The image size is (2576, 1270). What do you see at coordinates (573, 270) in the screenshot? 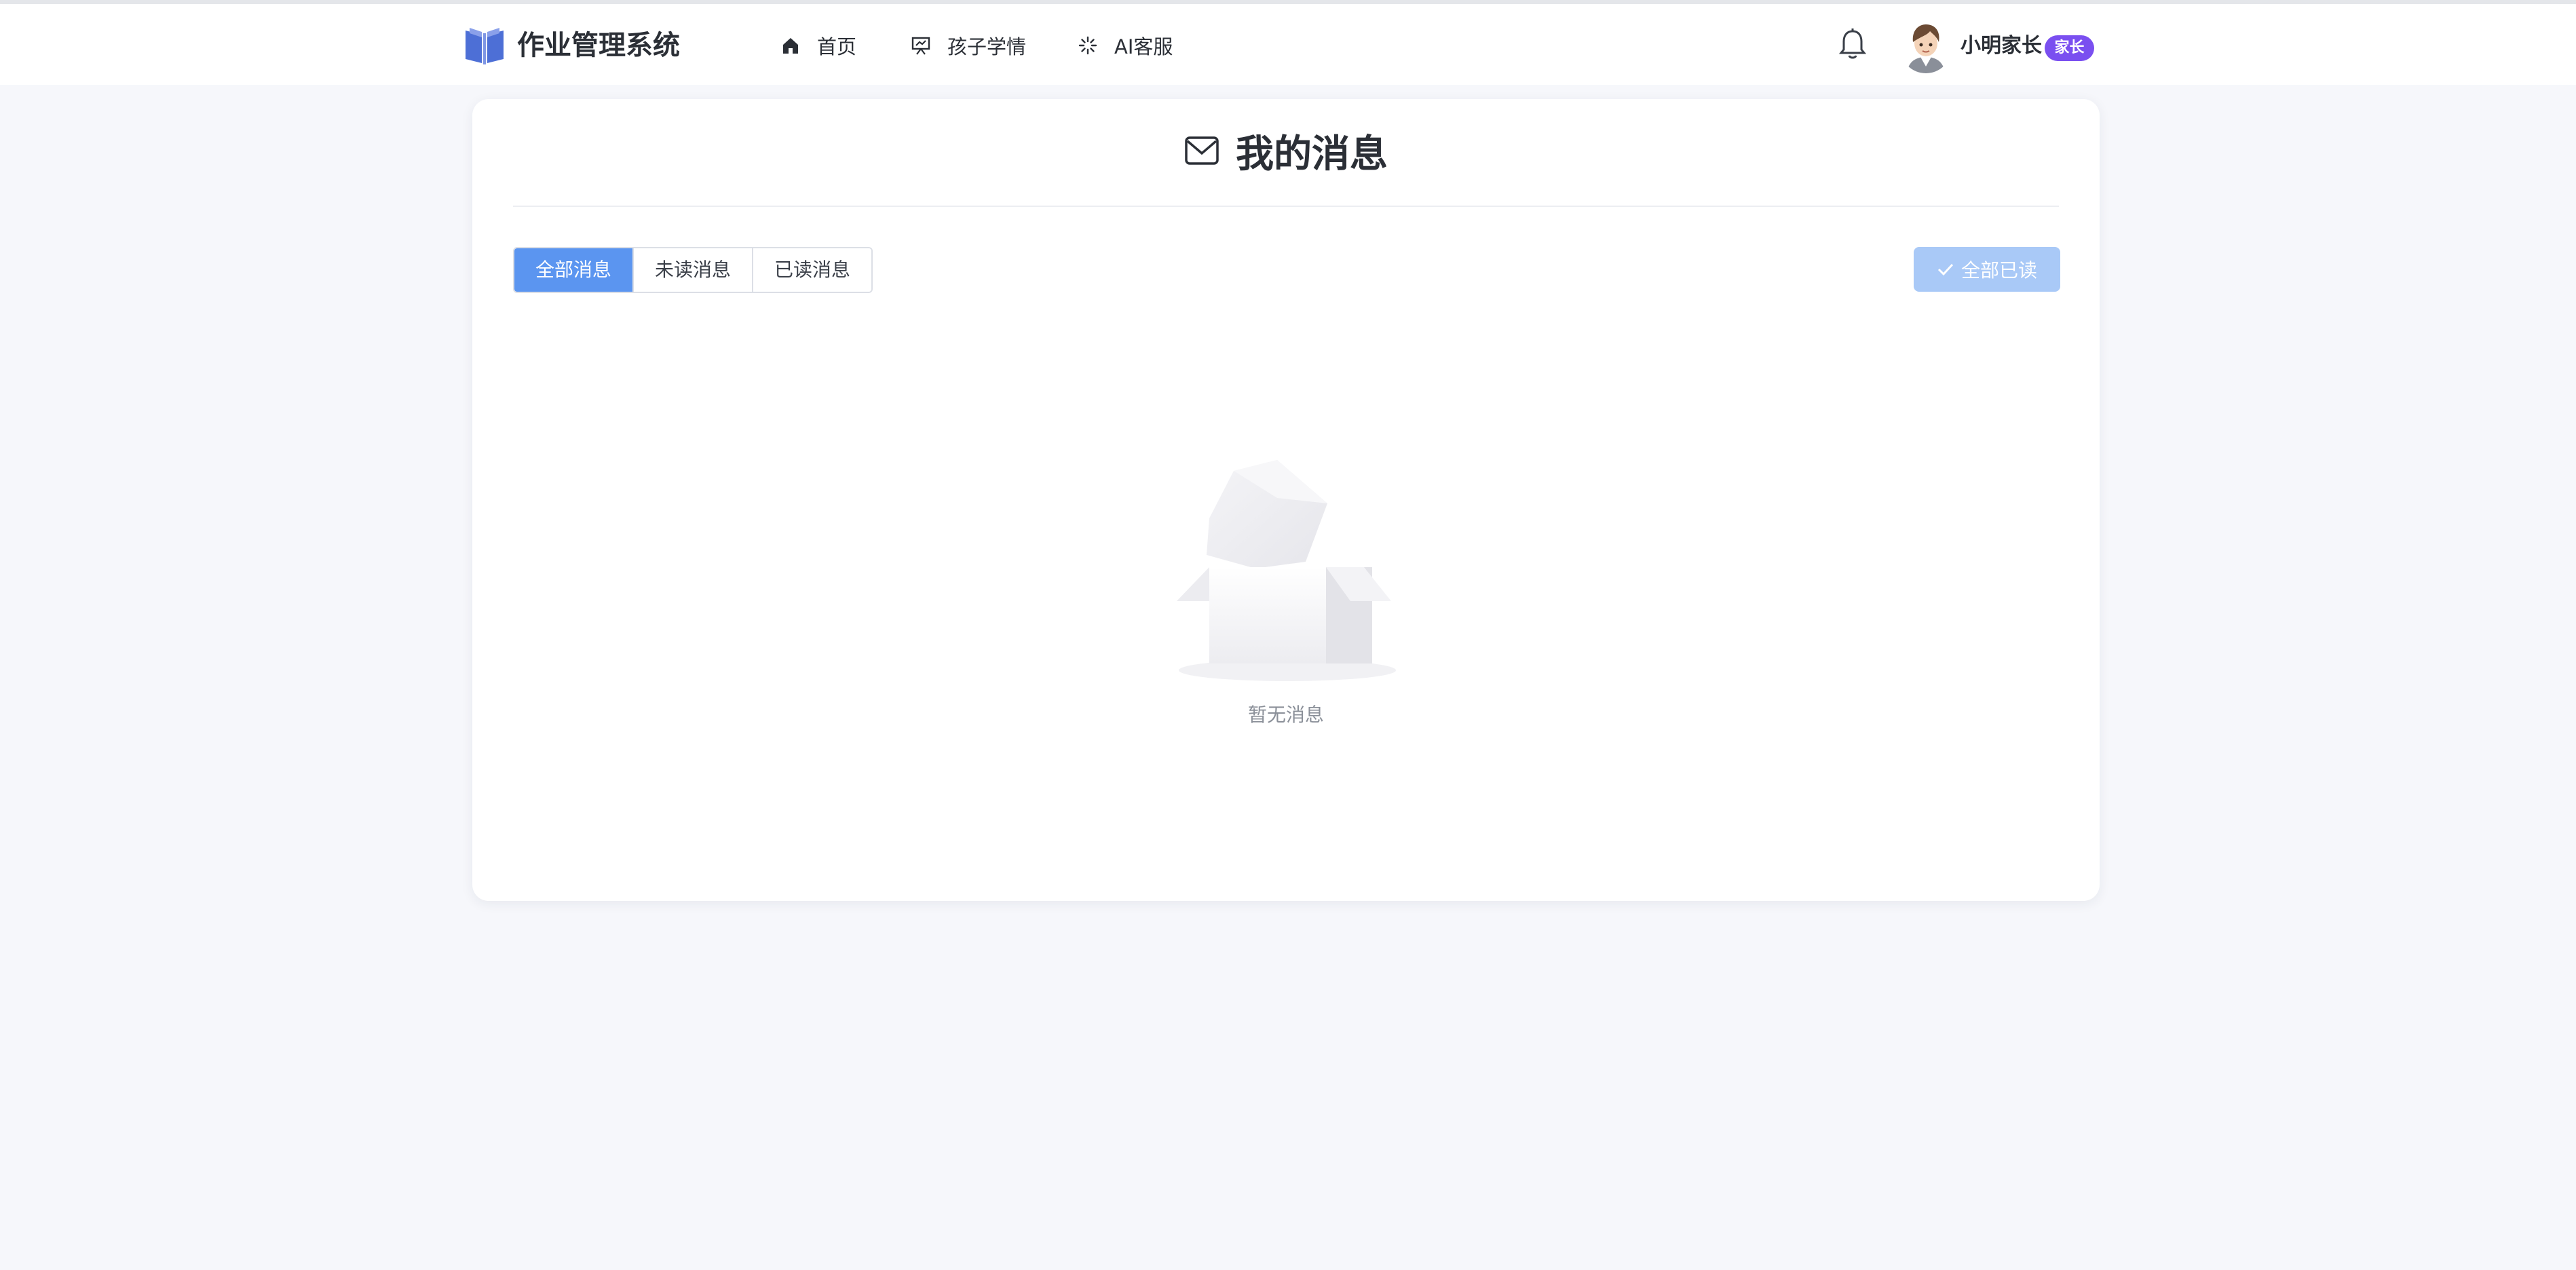
I see `tab-all-messages: 全部消息` at bounding box center [573, 270].